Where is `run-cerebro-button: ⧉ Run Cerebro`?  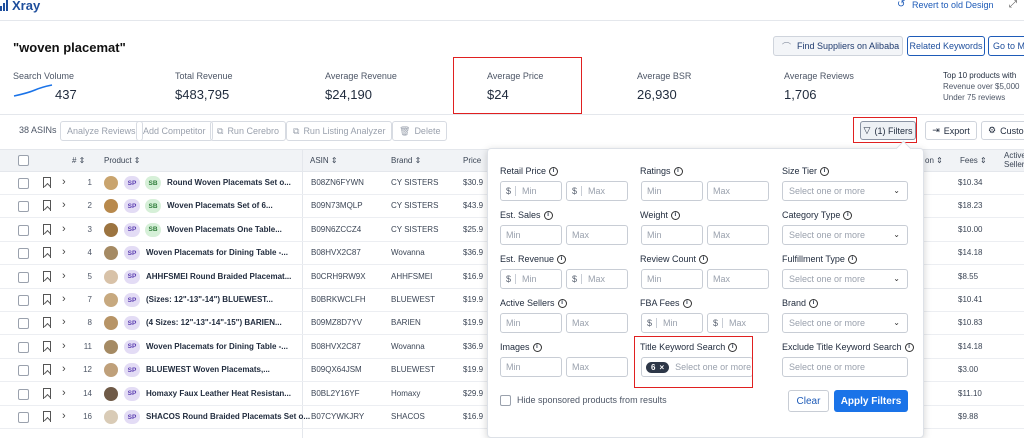 run-cerebro-button: ⧉ Run Cerebro is located at coordinates (248, 131).